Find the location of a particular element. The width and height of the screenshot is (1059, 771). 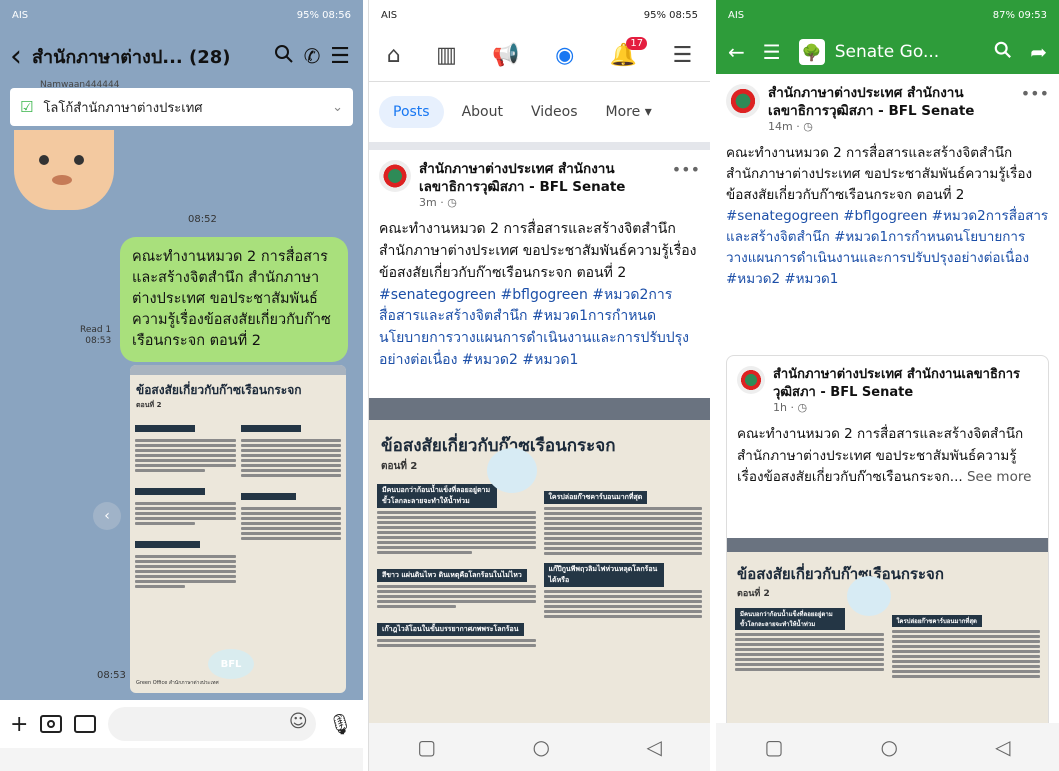

status-right: 87% 09:53 is located at coordinates (1019, 15).